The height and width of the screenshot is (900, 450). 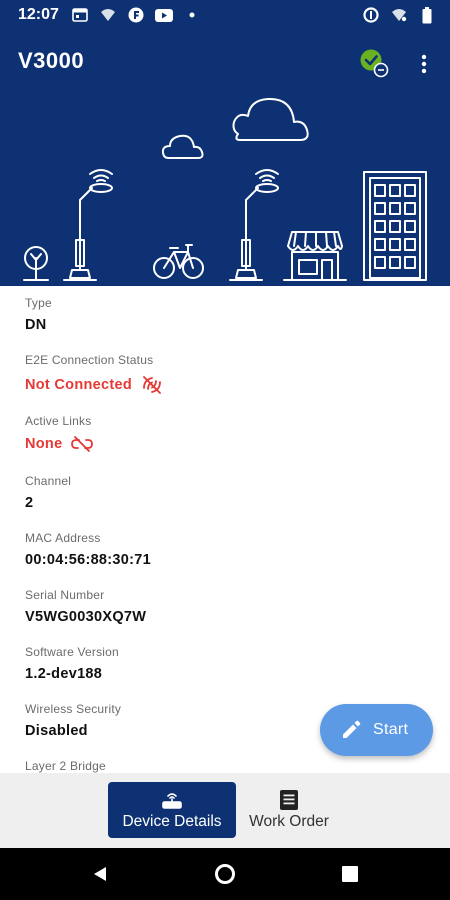 I want to click on field-layer-2-bridge: Layer 2 Bridge, so click(x=65, y=766).